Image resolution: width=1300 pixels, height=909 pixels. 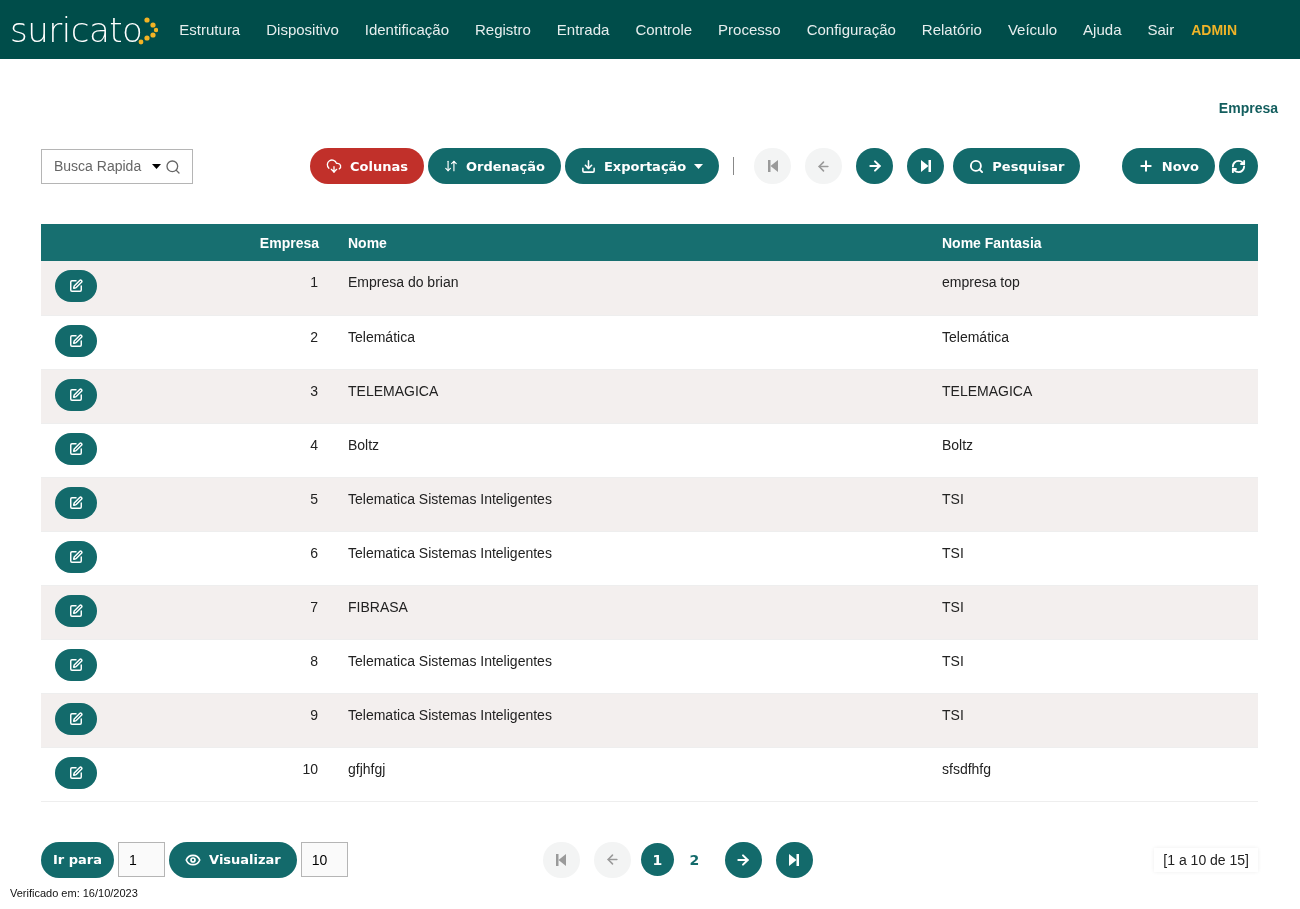 I want to click on table-cell: 10, so click(x=220, y=774).